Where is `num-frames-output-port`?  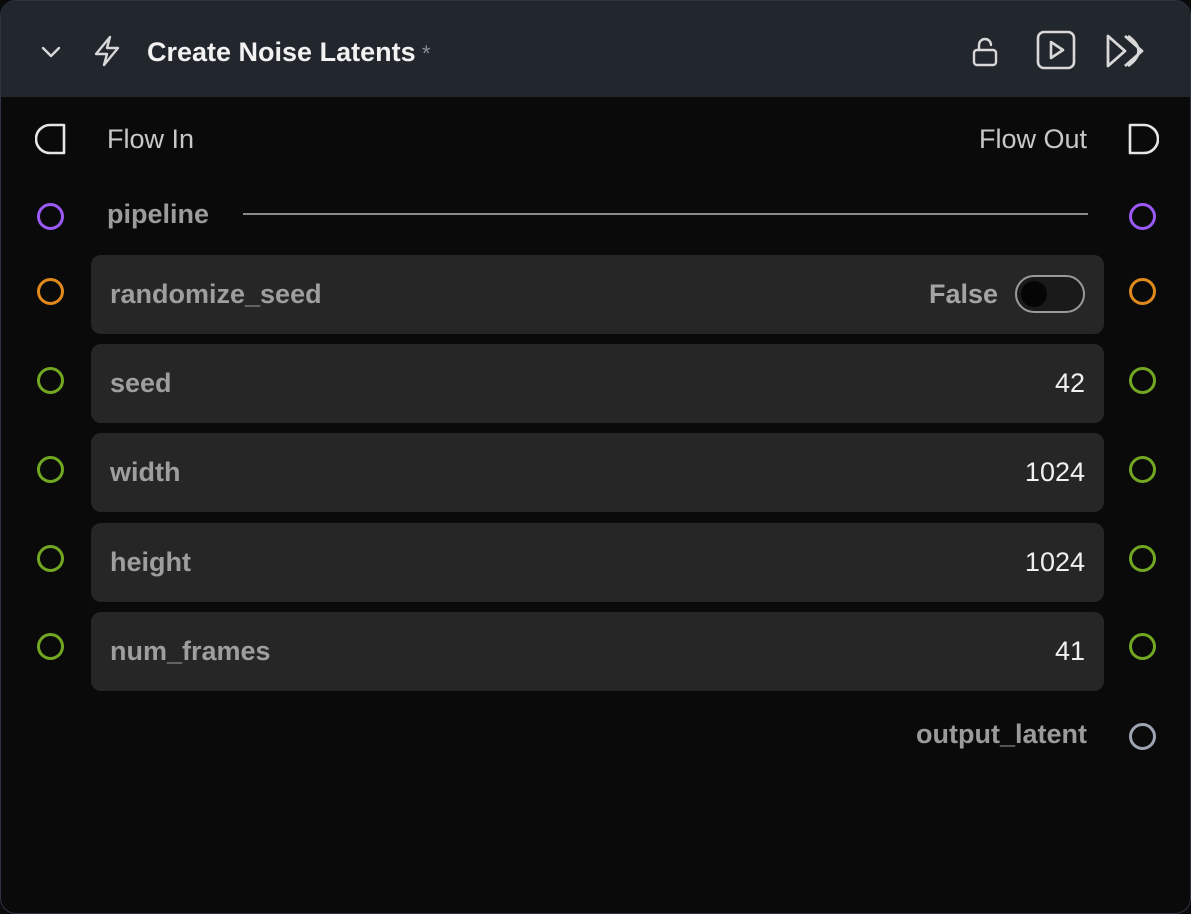 num-frames-output-port is located at coordinates (1142, 646).